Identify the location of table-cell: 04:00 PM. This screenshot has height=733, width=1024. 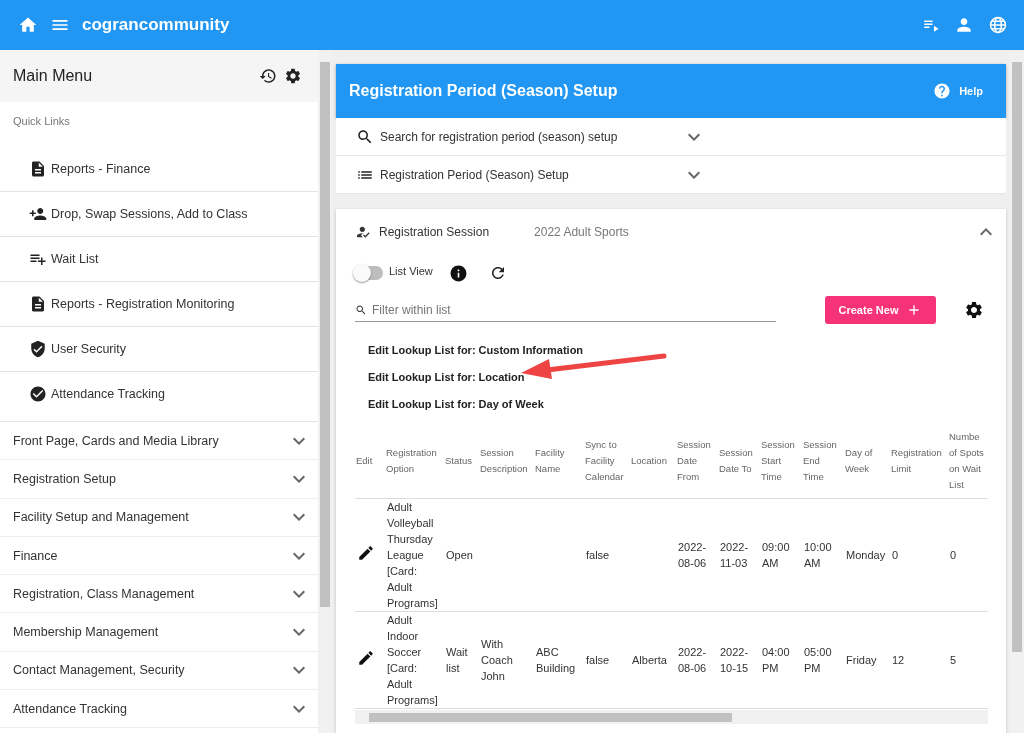
(776, 660).